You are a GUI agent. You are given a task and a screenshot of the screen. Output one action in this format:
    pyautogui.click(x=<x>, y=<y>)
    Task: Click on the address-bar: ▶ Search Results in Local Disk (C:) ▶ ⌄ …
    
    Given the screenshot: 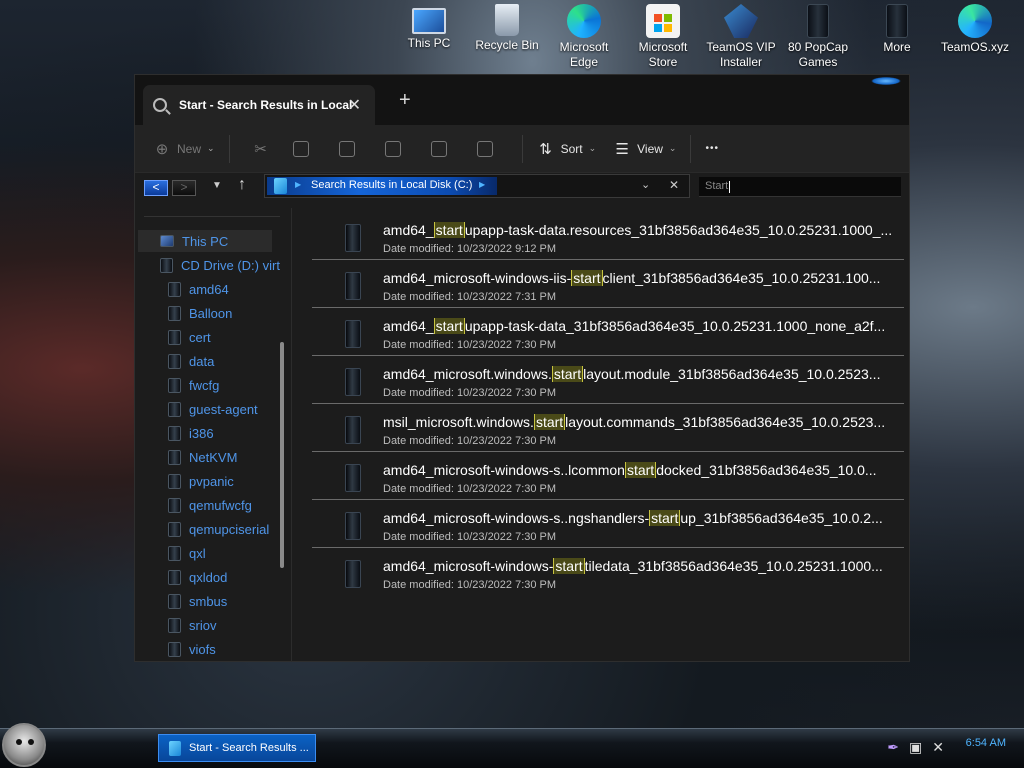 What is the action you would take?
    pyautogui.click(x=477, y=186)
    